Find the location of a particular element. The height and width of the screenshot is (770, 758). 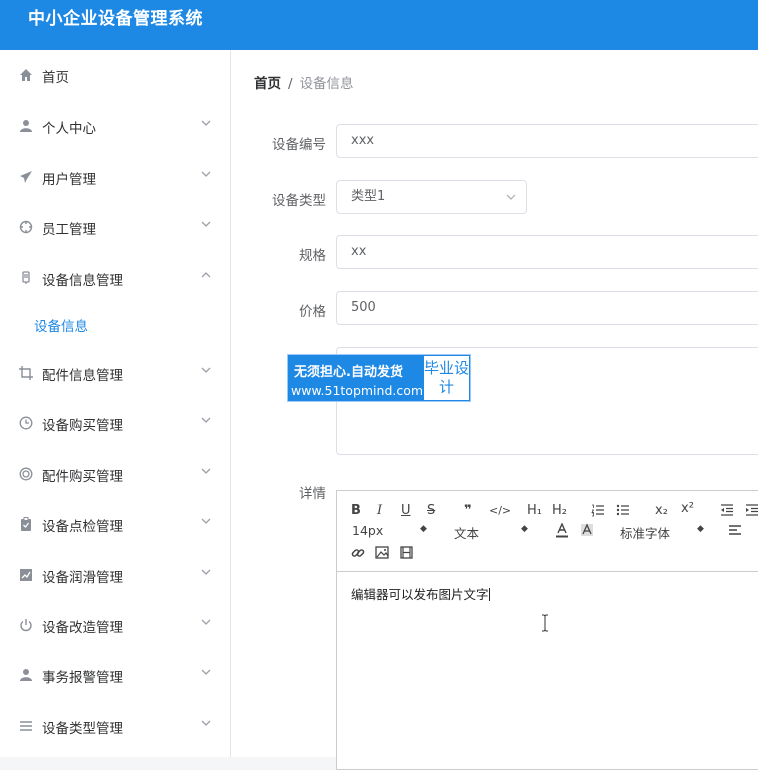

italic-button: I is located at coordinates (379, 511).